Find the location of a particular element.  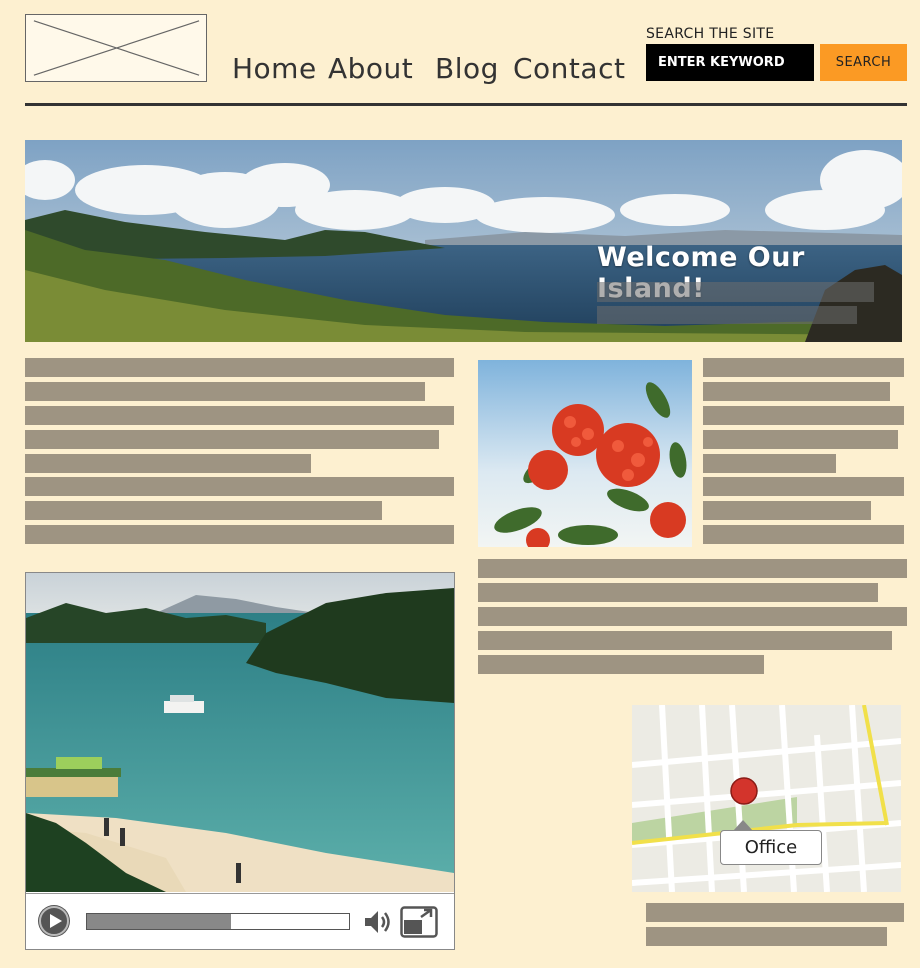

video-progress-fill is located at coordinates (159, 921).